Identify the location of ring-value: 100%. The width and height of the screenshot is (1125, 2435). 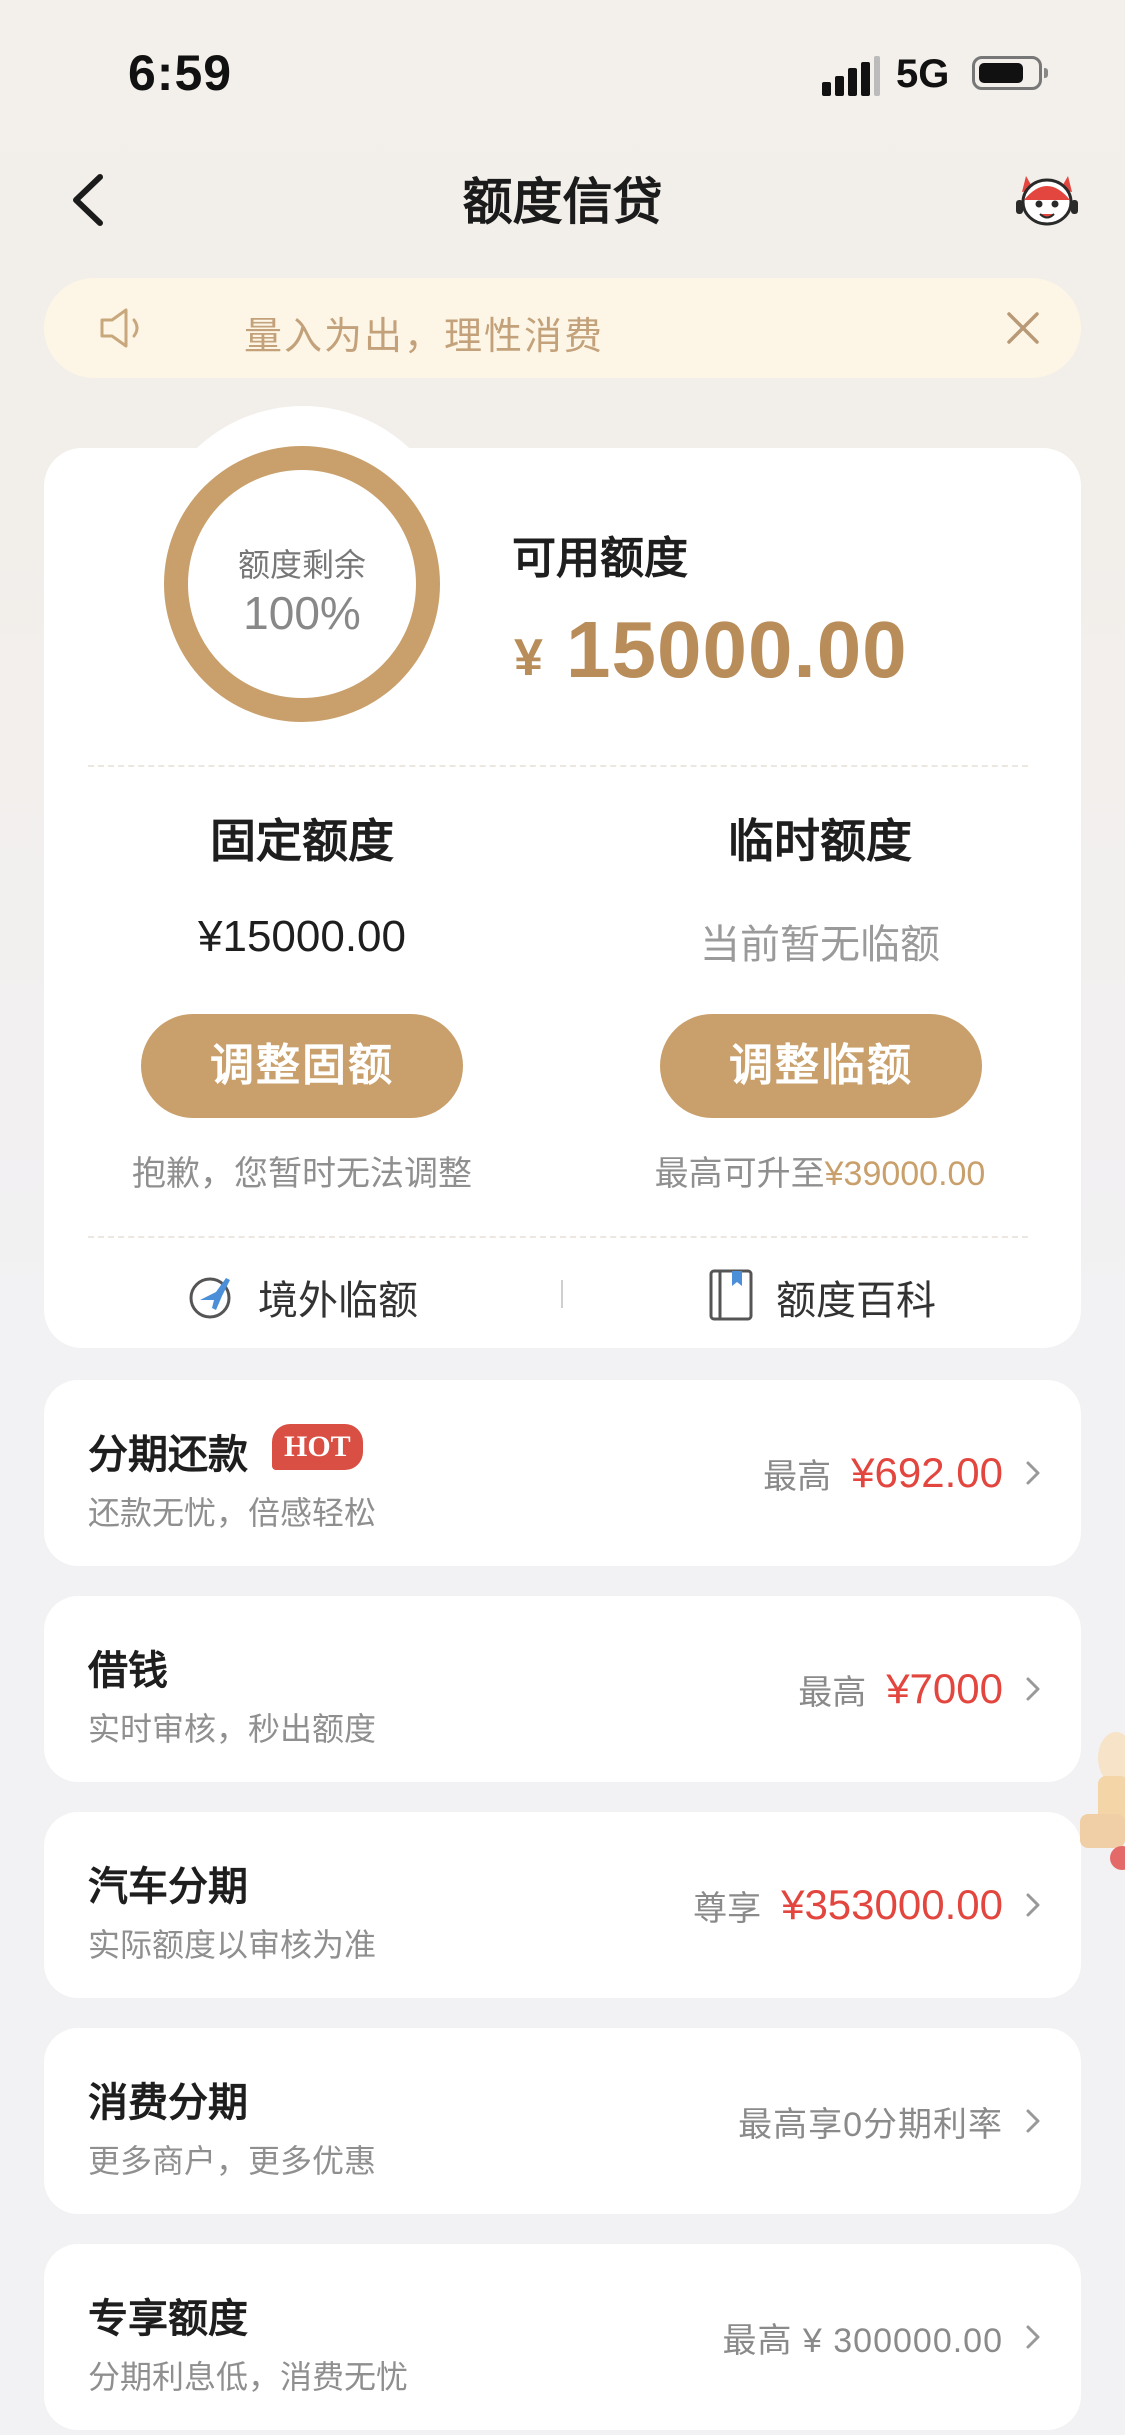
(302, 613).